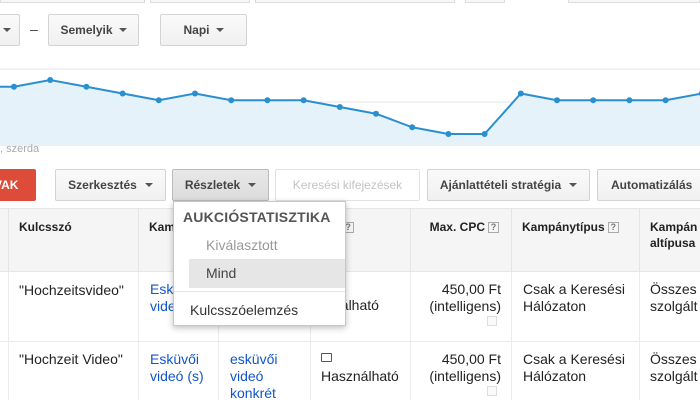 The image size is (700, 400). What do you see at coordinates (652, 185) in the screenshot?
I see `automate-label: Automatizálás` at bounding box center [652, 185].